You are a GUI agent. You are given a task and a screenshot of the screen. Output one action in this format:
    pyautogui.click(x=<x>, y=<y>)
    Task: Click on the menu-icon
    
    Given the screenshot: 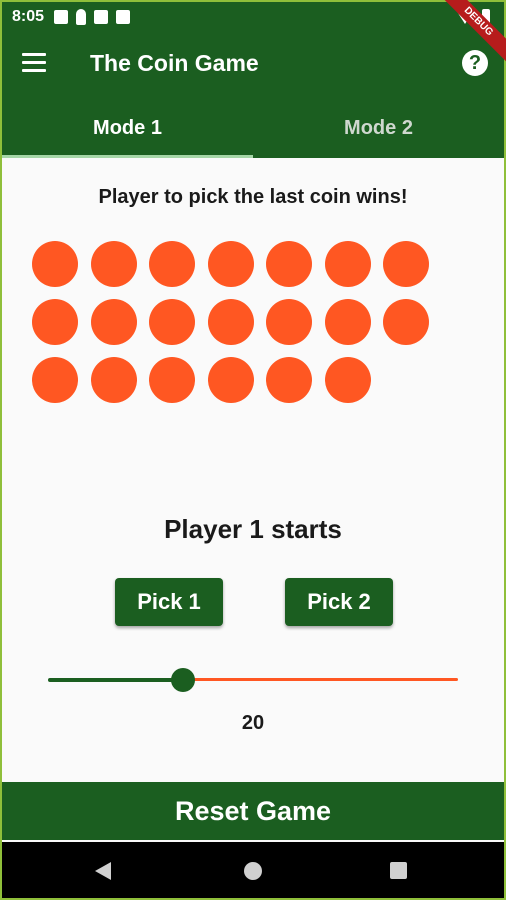 What is the action you would take?
    pyautogui.click(x=34, y=63)
    